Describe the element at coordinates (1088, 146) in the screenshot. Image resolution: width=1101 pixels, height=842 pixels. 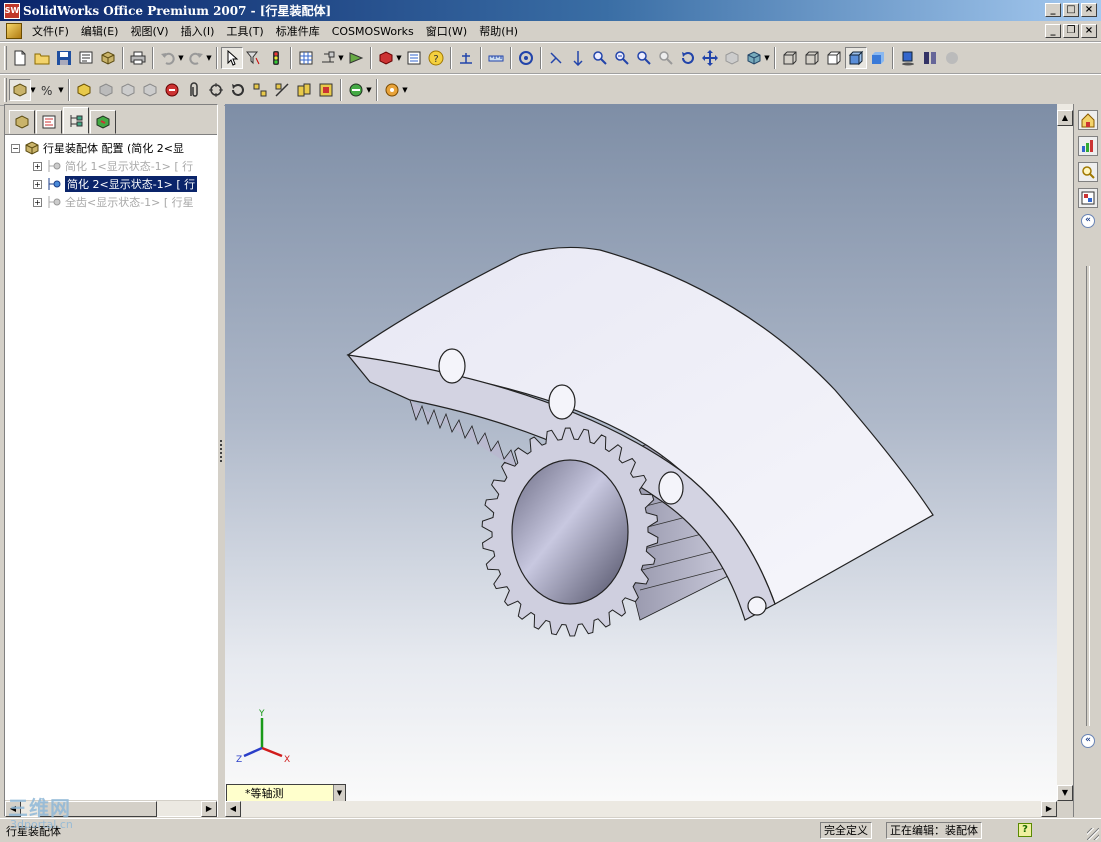
I see `task-pane-resources-button` at that location.